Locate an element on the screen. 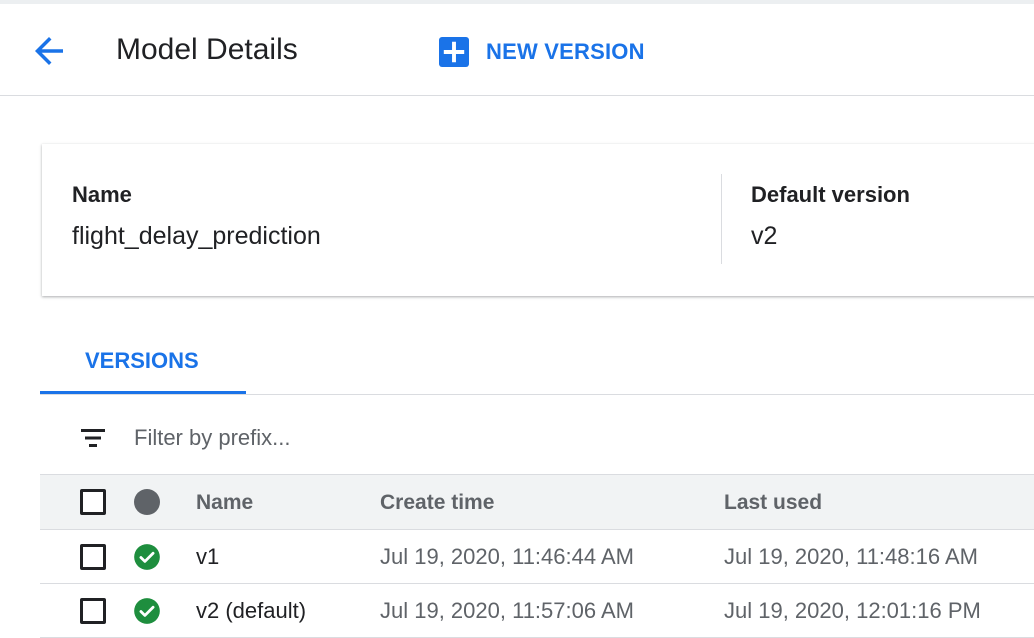 The width and height of the screenshot is (1034, 638). filter-list-icon is located at coordinates (93, 438).